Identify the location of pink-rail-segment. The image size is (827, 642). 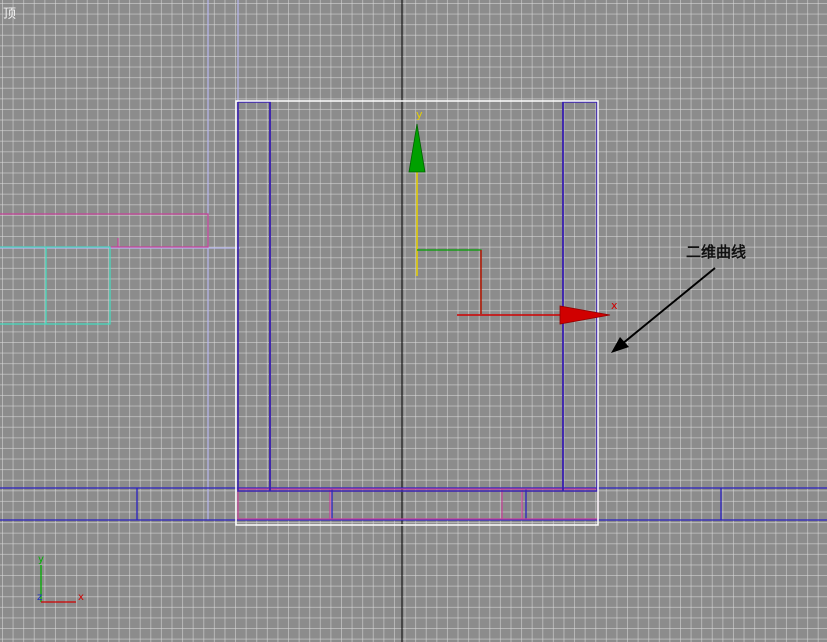
(418, 504).